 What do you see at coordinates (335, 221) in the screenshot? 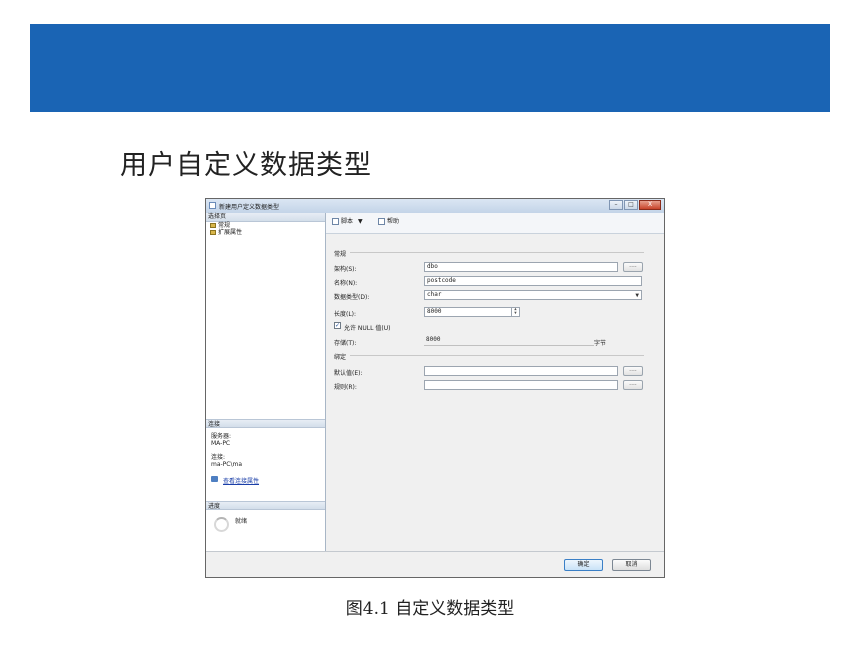
I see `script-icon` at bounding box center [335, 221].